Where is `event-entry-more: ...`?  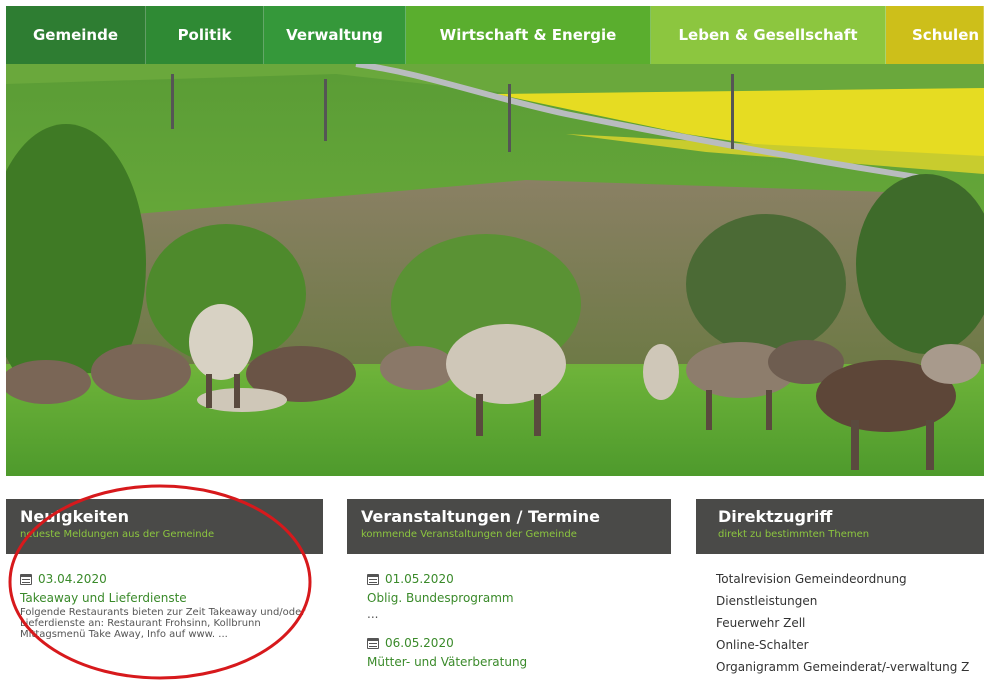
event-entry-more: ... is located at coordinates (373, 614).